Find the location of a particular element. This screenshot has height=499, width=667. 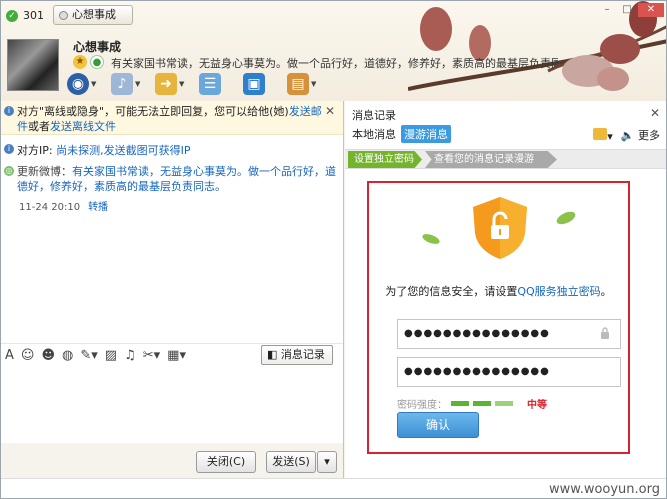

send-file-button: ➜ ▼ is located at coordinates (174, 84).